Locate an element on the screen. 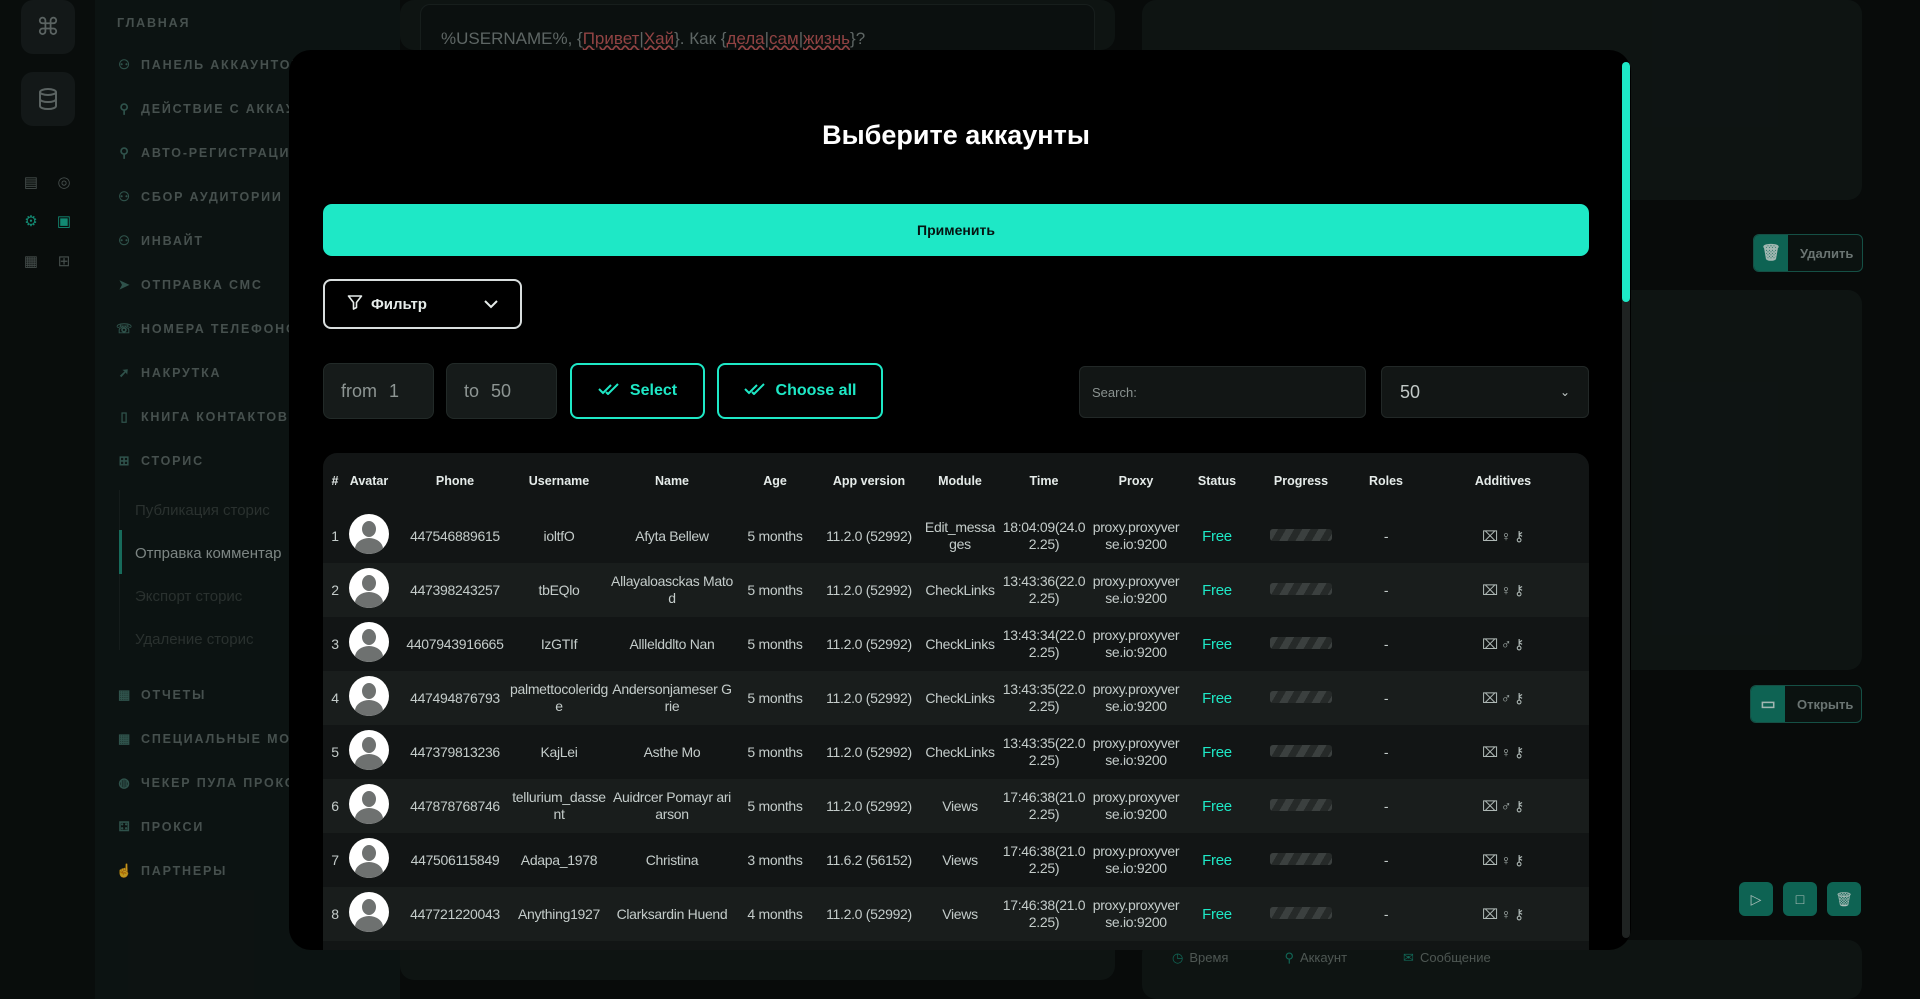  column-header: Time is located at coordinates (1044, 481).